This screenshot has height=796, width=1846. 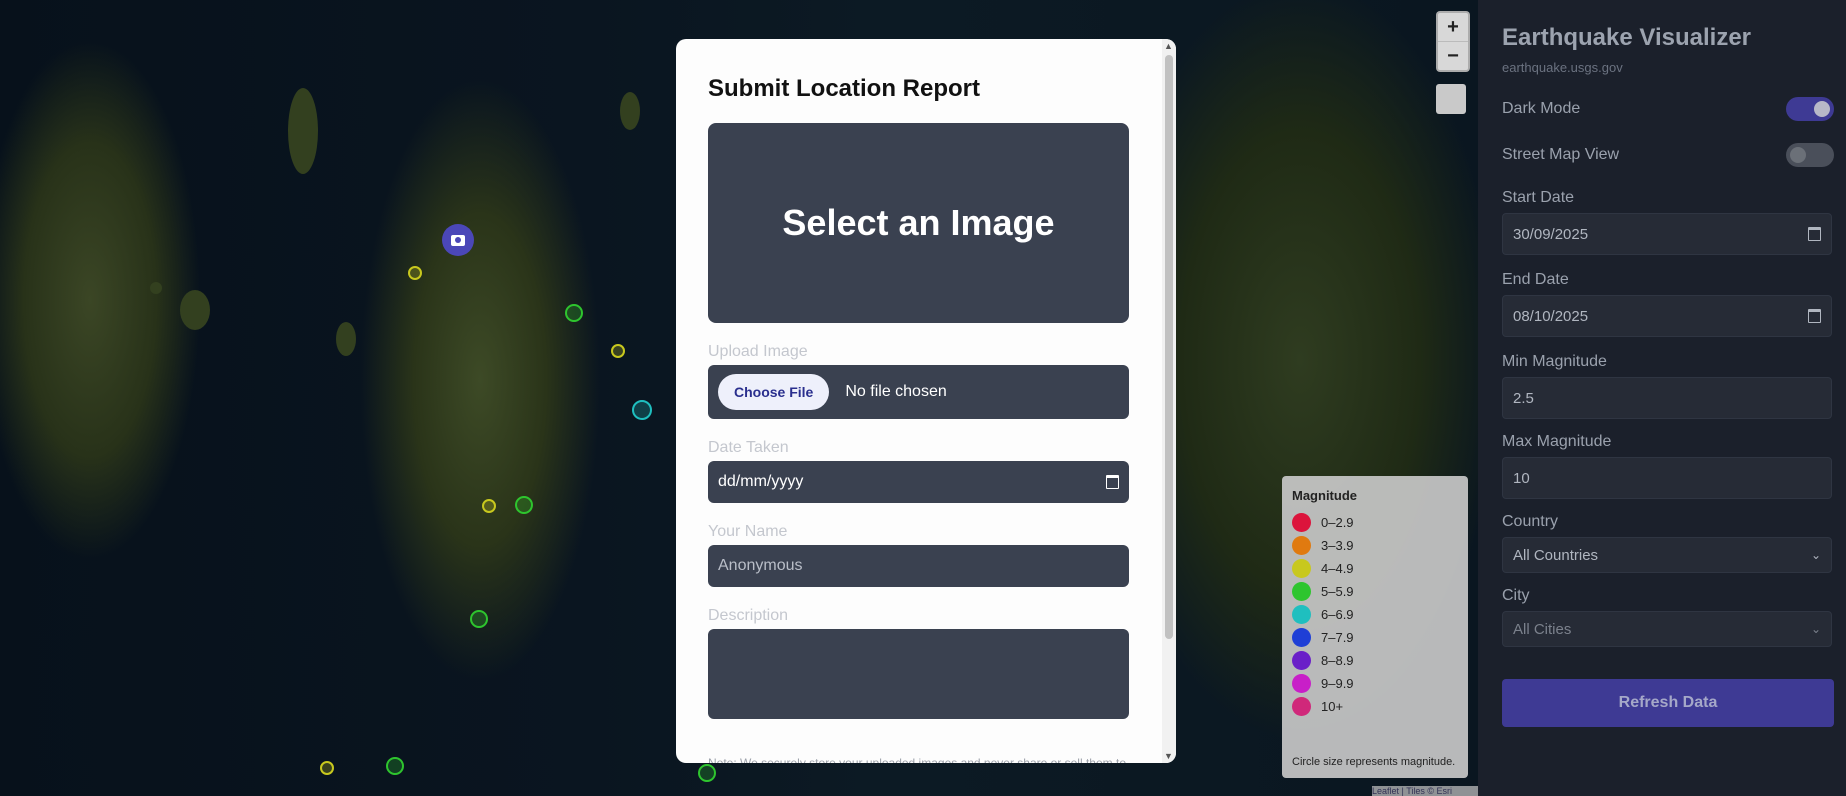 I want to click on zoom-out-button: −, so click(x=1453, y=55).